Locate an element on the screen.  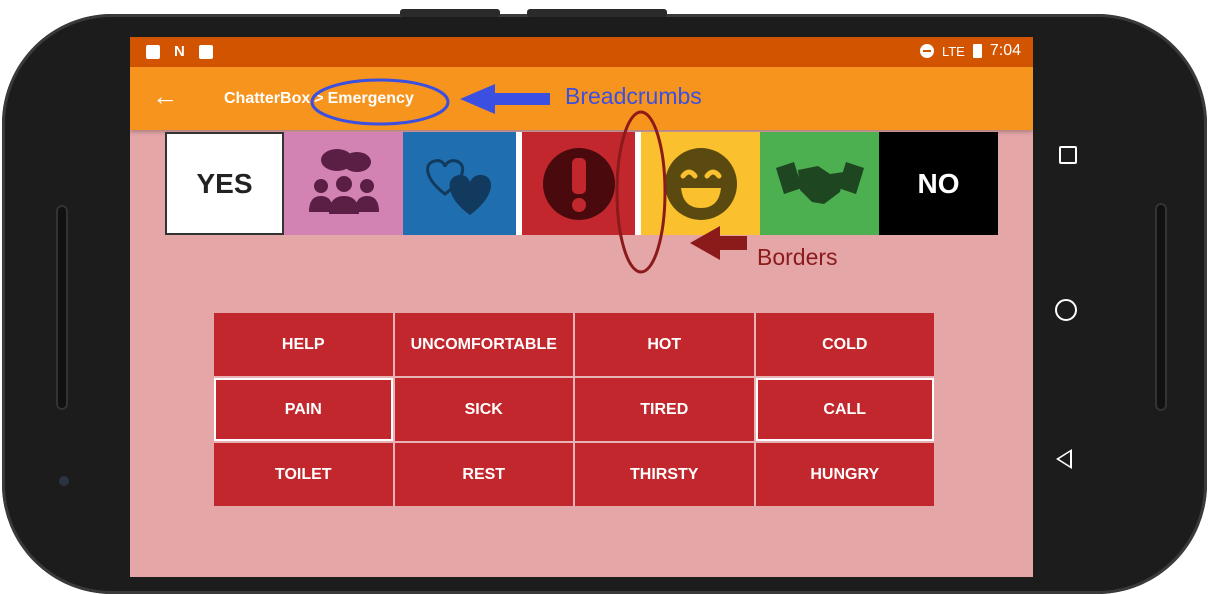
breadcrumbs-annotation-label: Breadcrumbs is located at coordinates (633, 96).